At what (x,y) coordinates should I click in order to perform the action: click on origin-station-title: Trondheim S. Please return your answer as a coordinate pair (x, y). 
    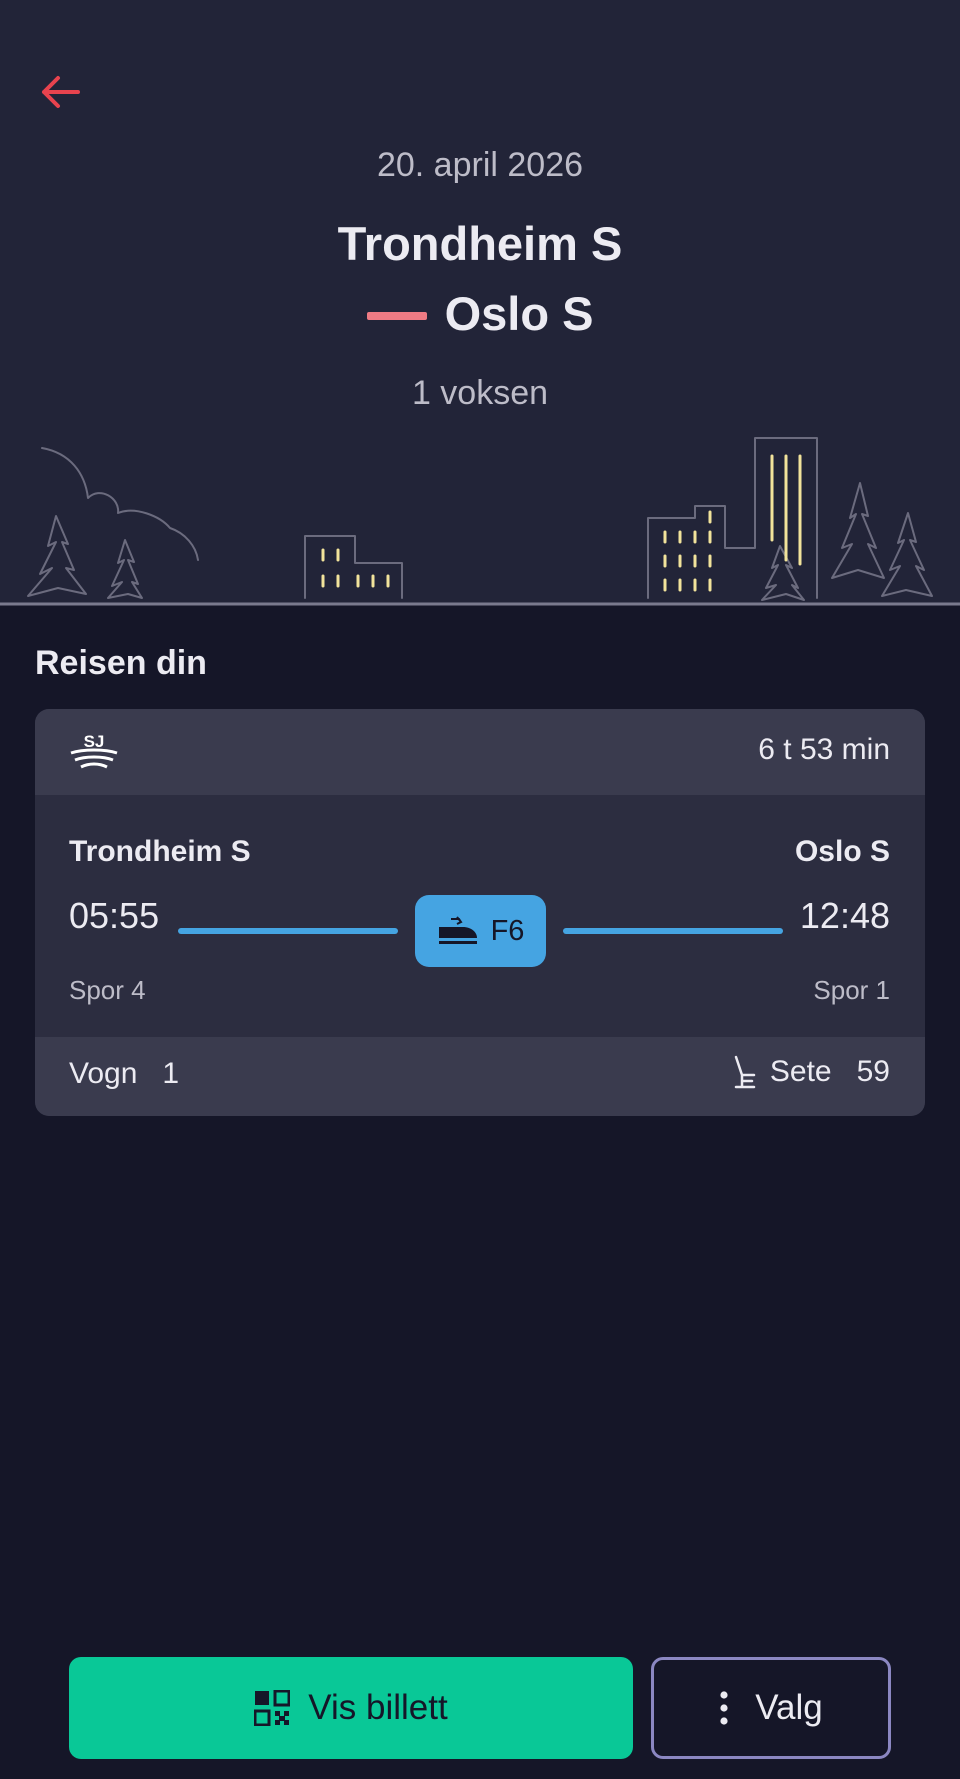
    Looking at the image, I should click on (480, 243).